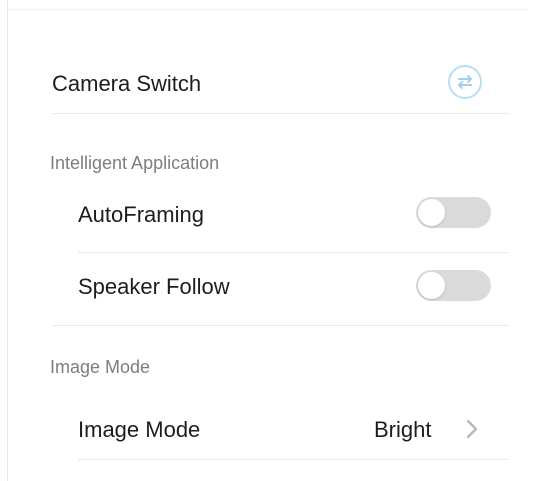 The width and height of the screenshot is (534, 481). Describe the element at coordinates (100, 367) in the screenshot. I see `section-title-image-mode: Image Mode` at that location.